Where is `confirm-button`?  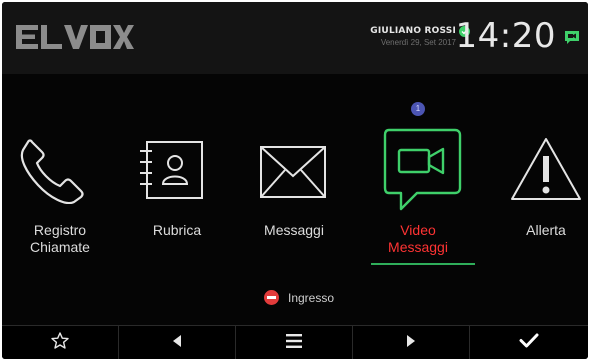 confirm-button is located at coordinates (529, 342).